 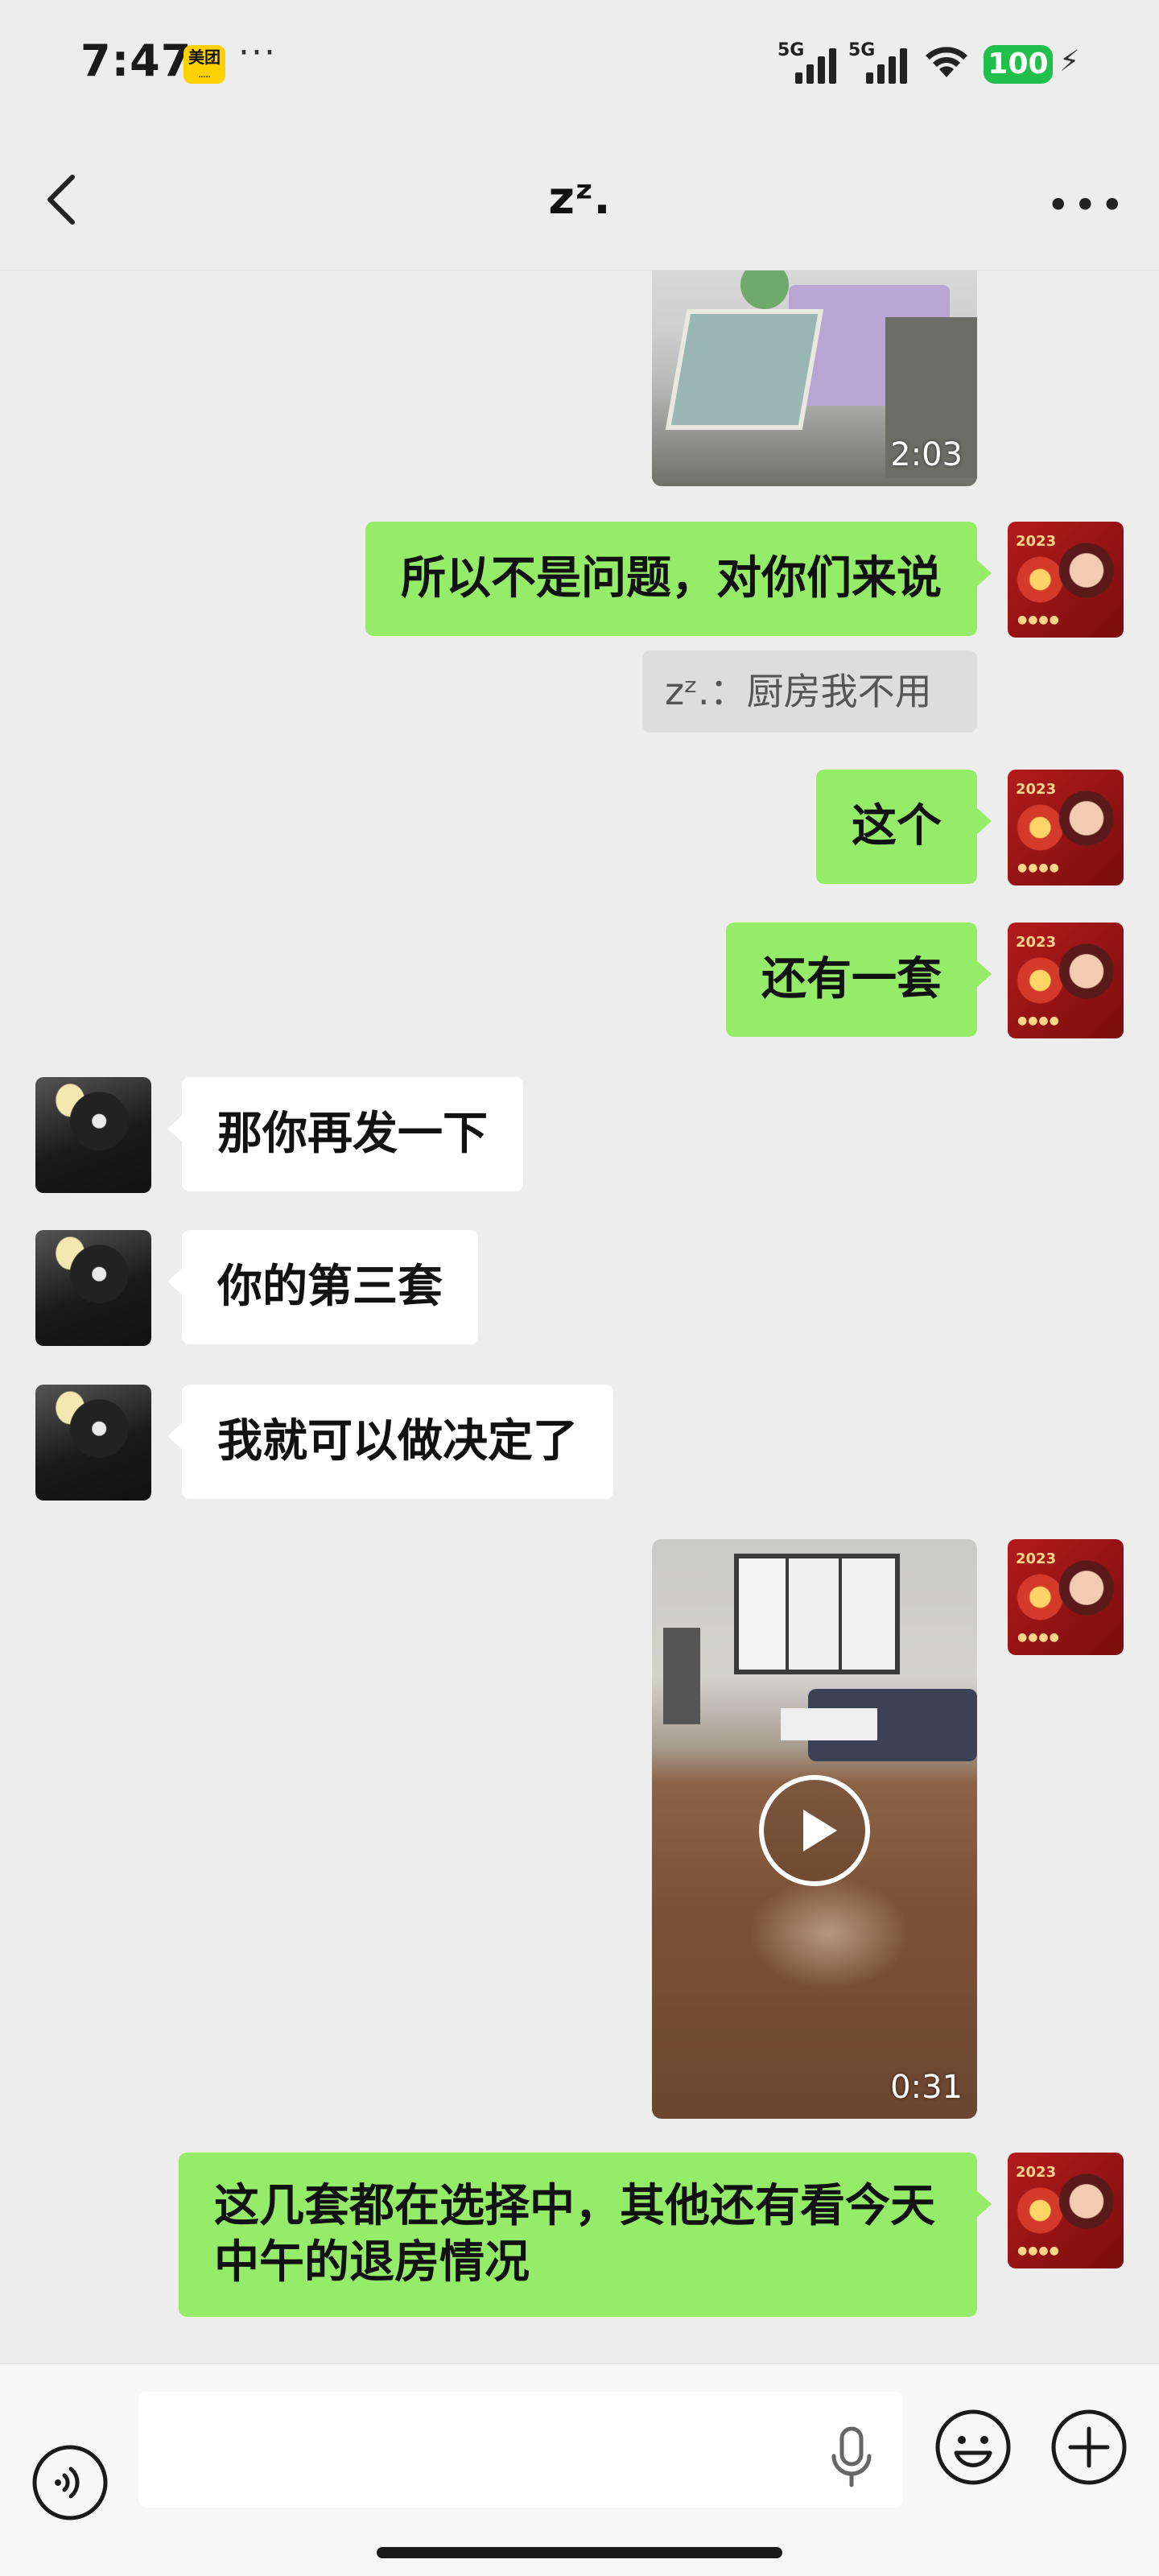 I want to click on message-bubble: 还有一套, so click(x=859, y=980).